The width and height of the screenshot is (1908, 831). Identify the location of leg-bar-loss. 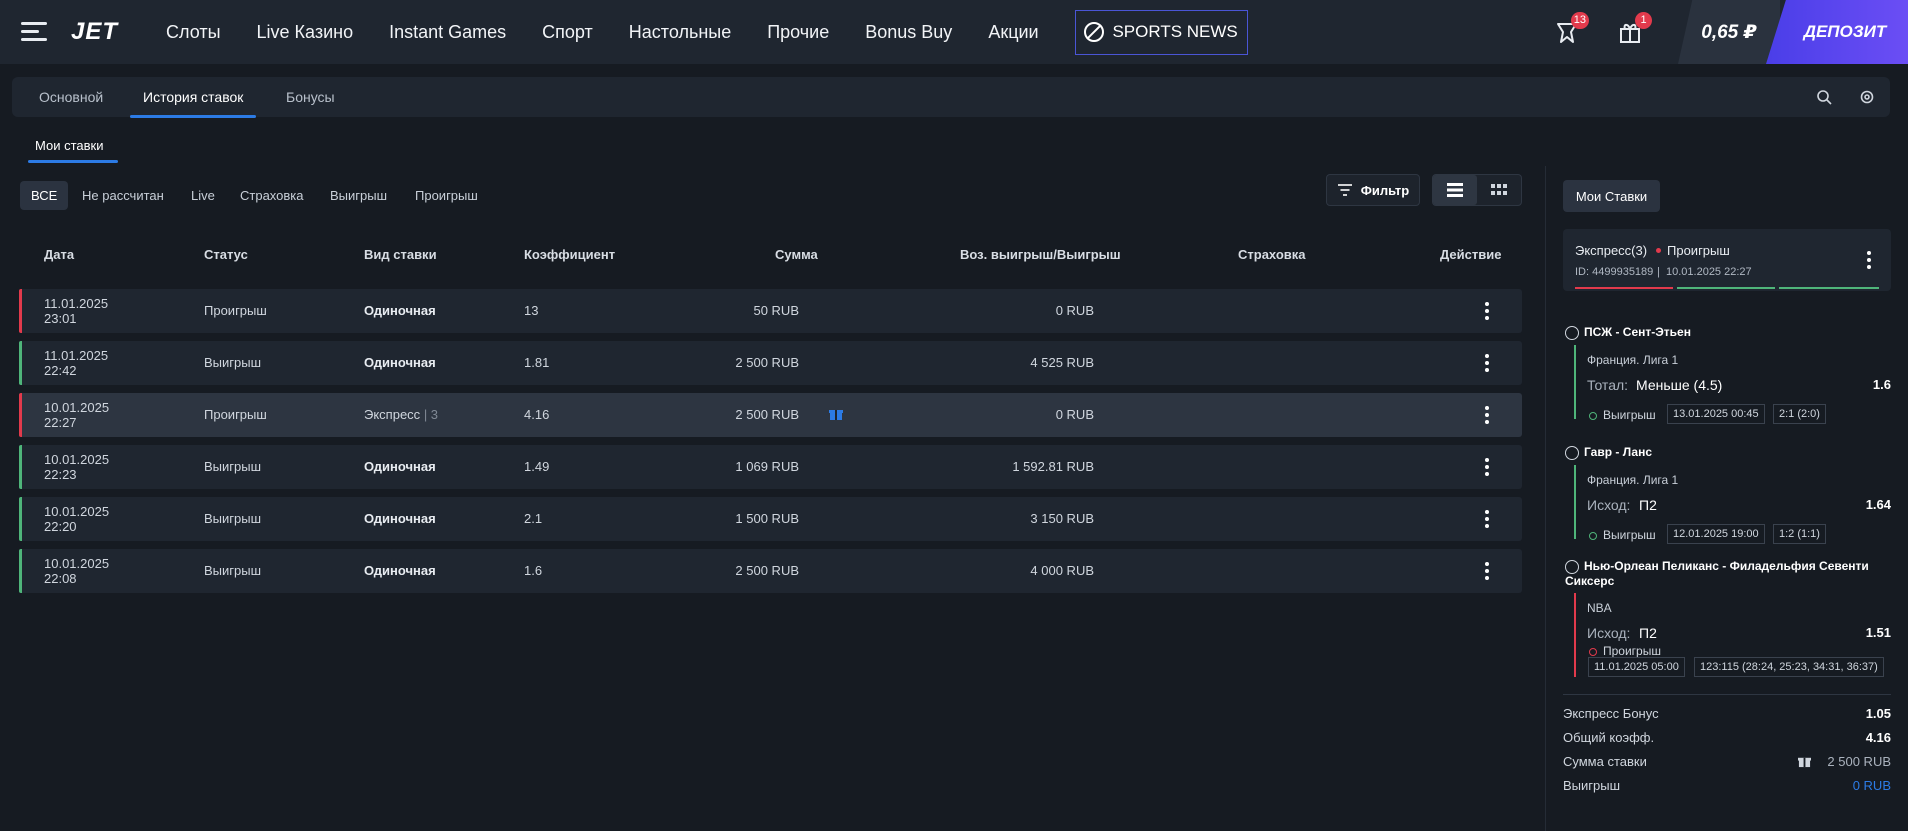
(1624, 288).